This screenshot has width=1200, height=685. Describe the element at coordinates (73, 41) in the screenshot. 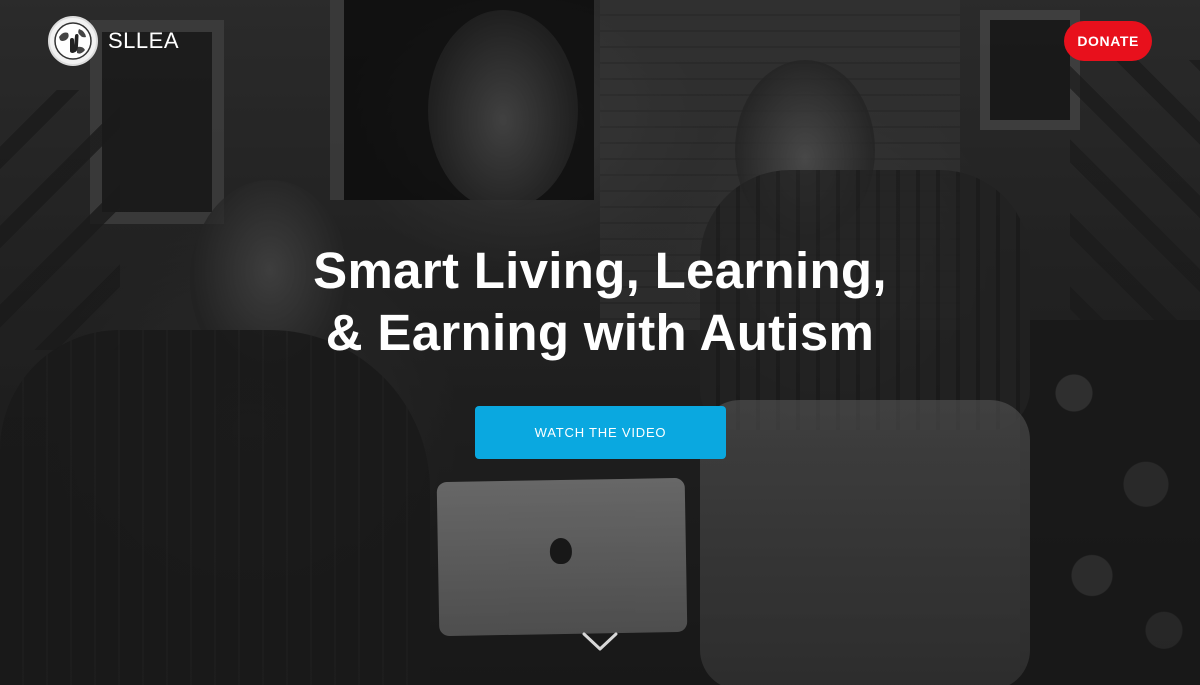

I see `globe-hand-icon` at that location.